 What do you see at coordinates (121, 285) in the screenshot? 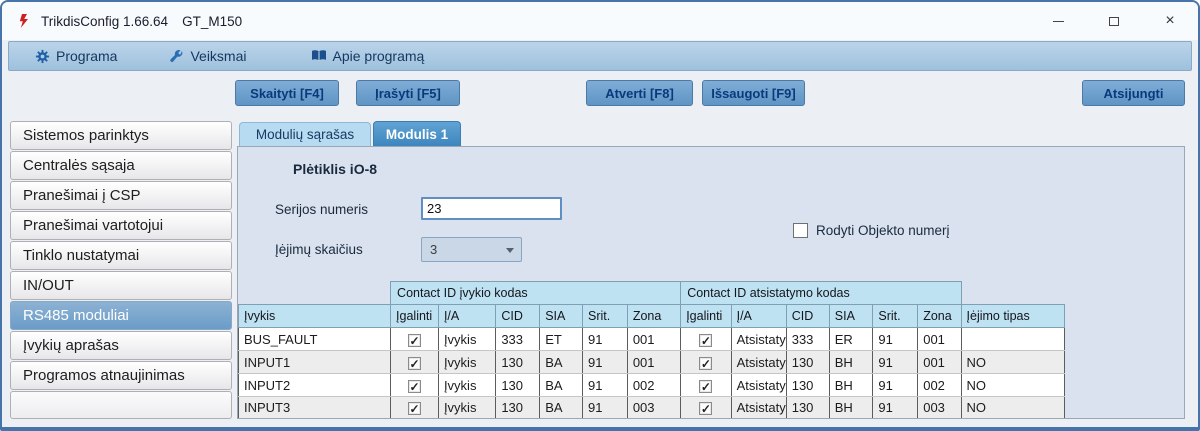
I see `sidebar-item-in-out: IN/OUT` at bounding box center [121, 285].